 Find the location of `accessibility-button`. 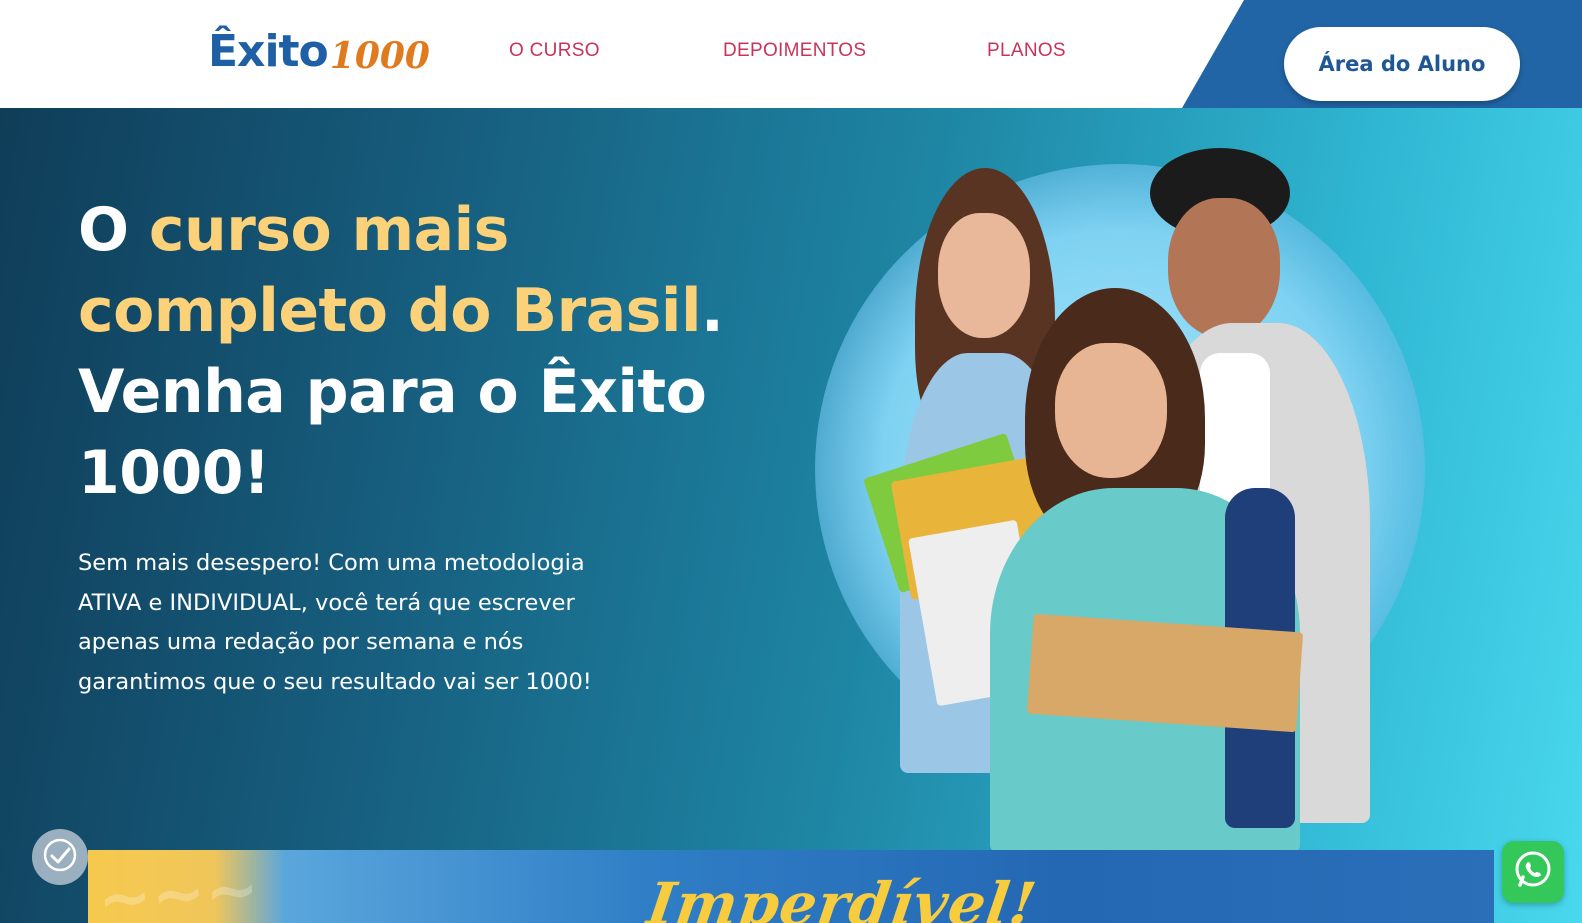

accessibility-button is located at coordinates (60, 857).